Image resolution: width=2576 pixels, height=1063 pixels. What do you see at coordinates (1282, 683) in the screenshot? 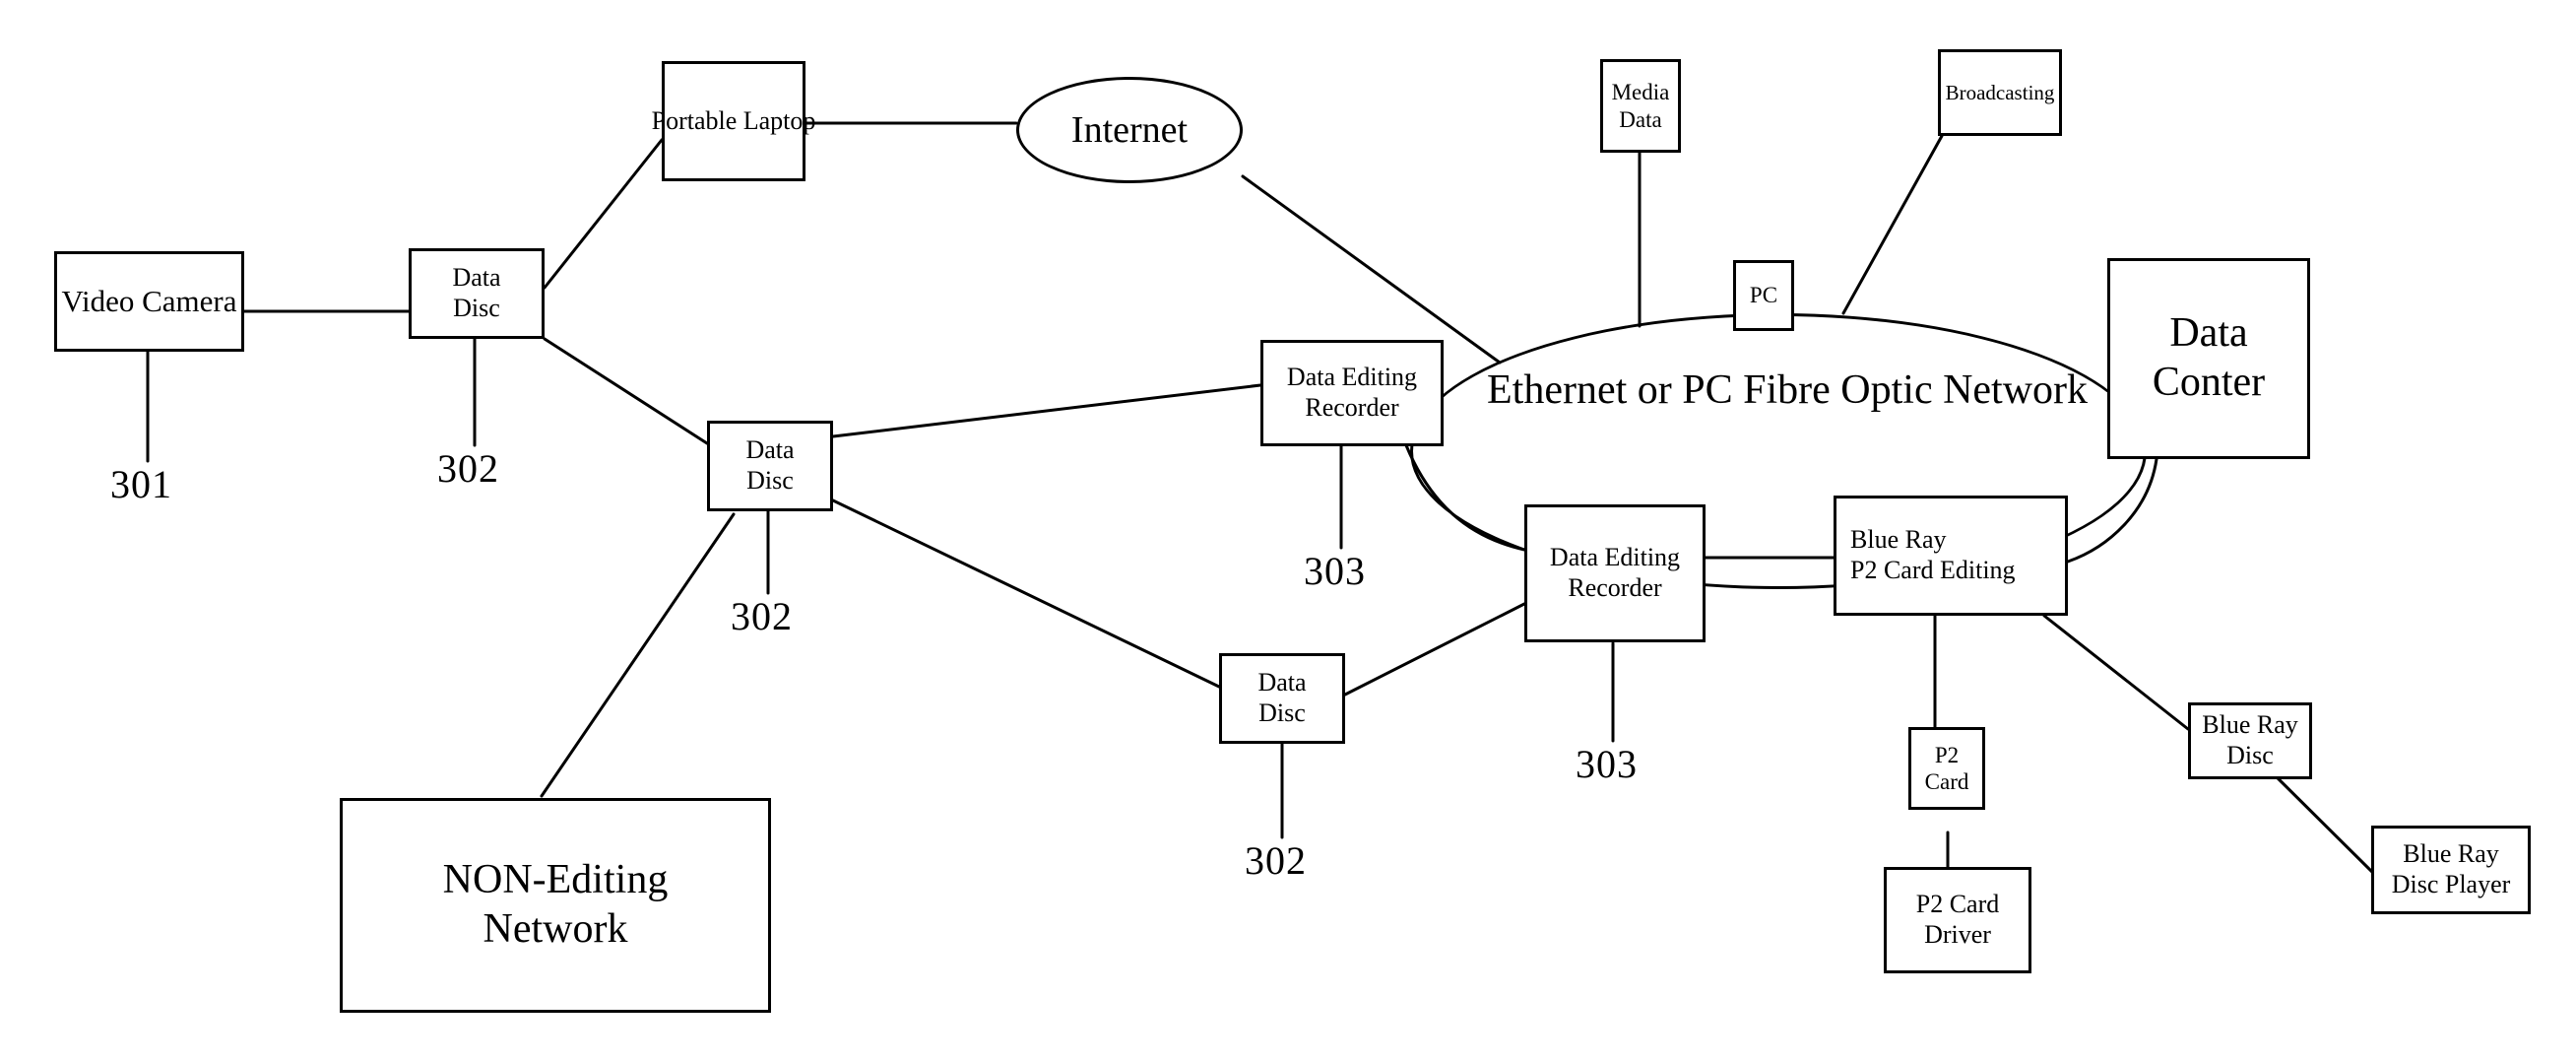
I see `data-disc-3-line1: Data` at bounding box center [1282, 683].